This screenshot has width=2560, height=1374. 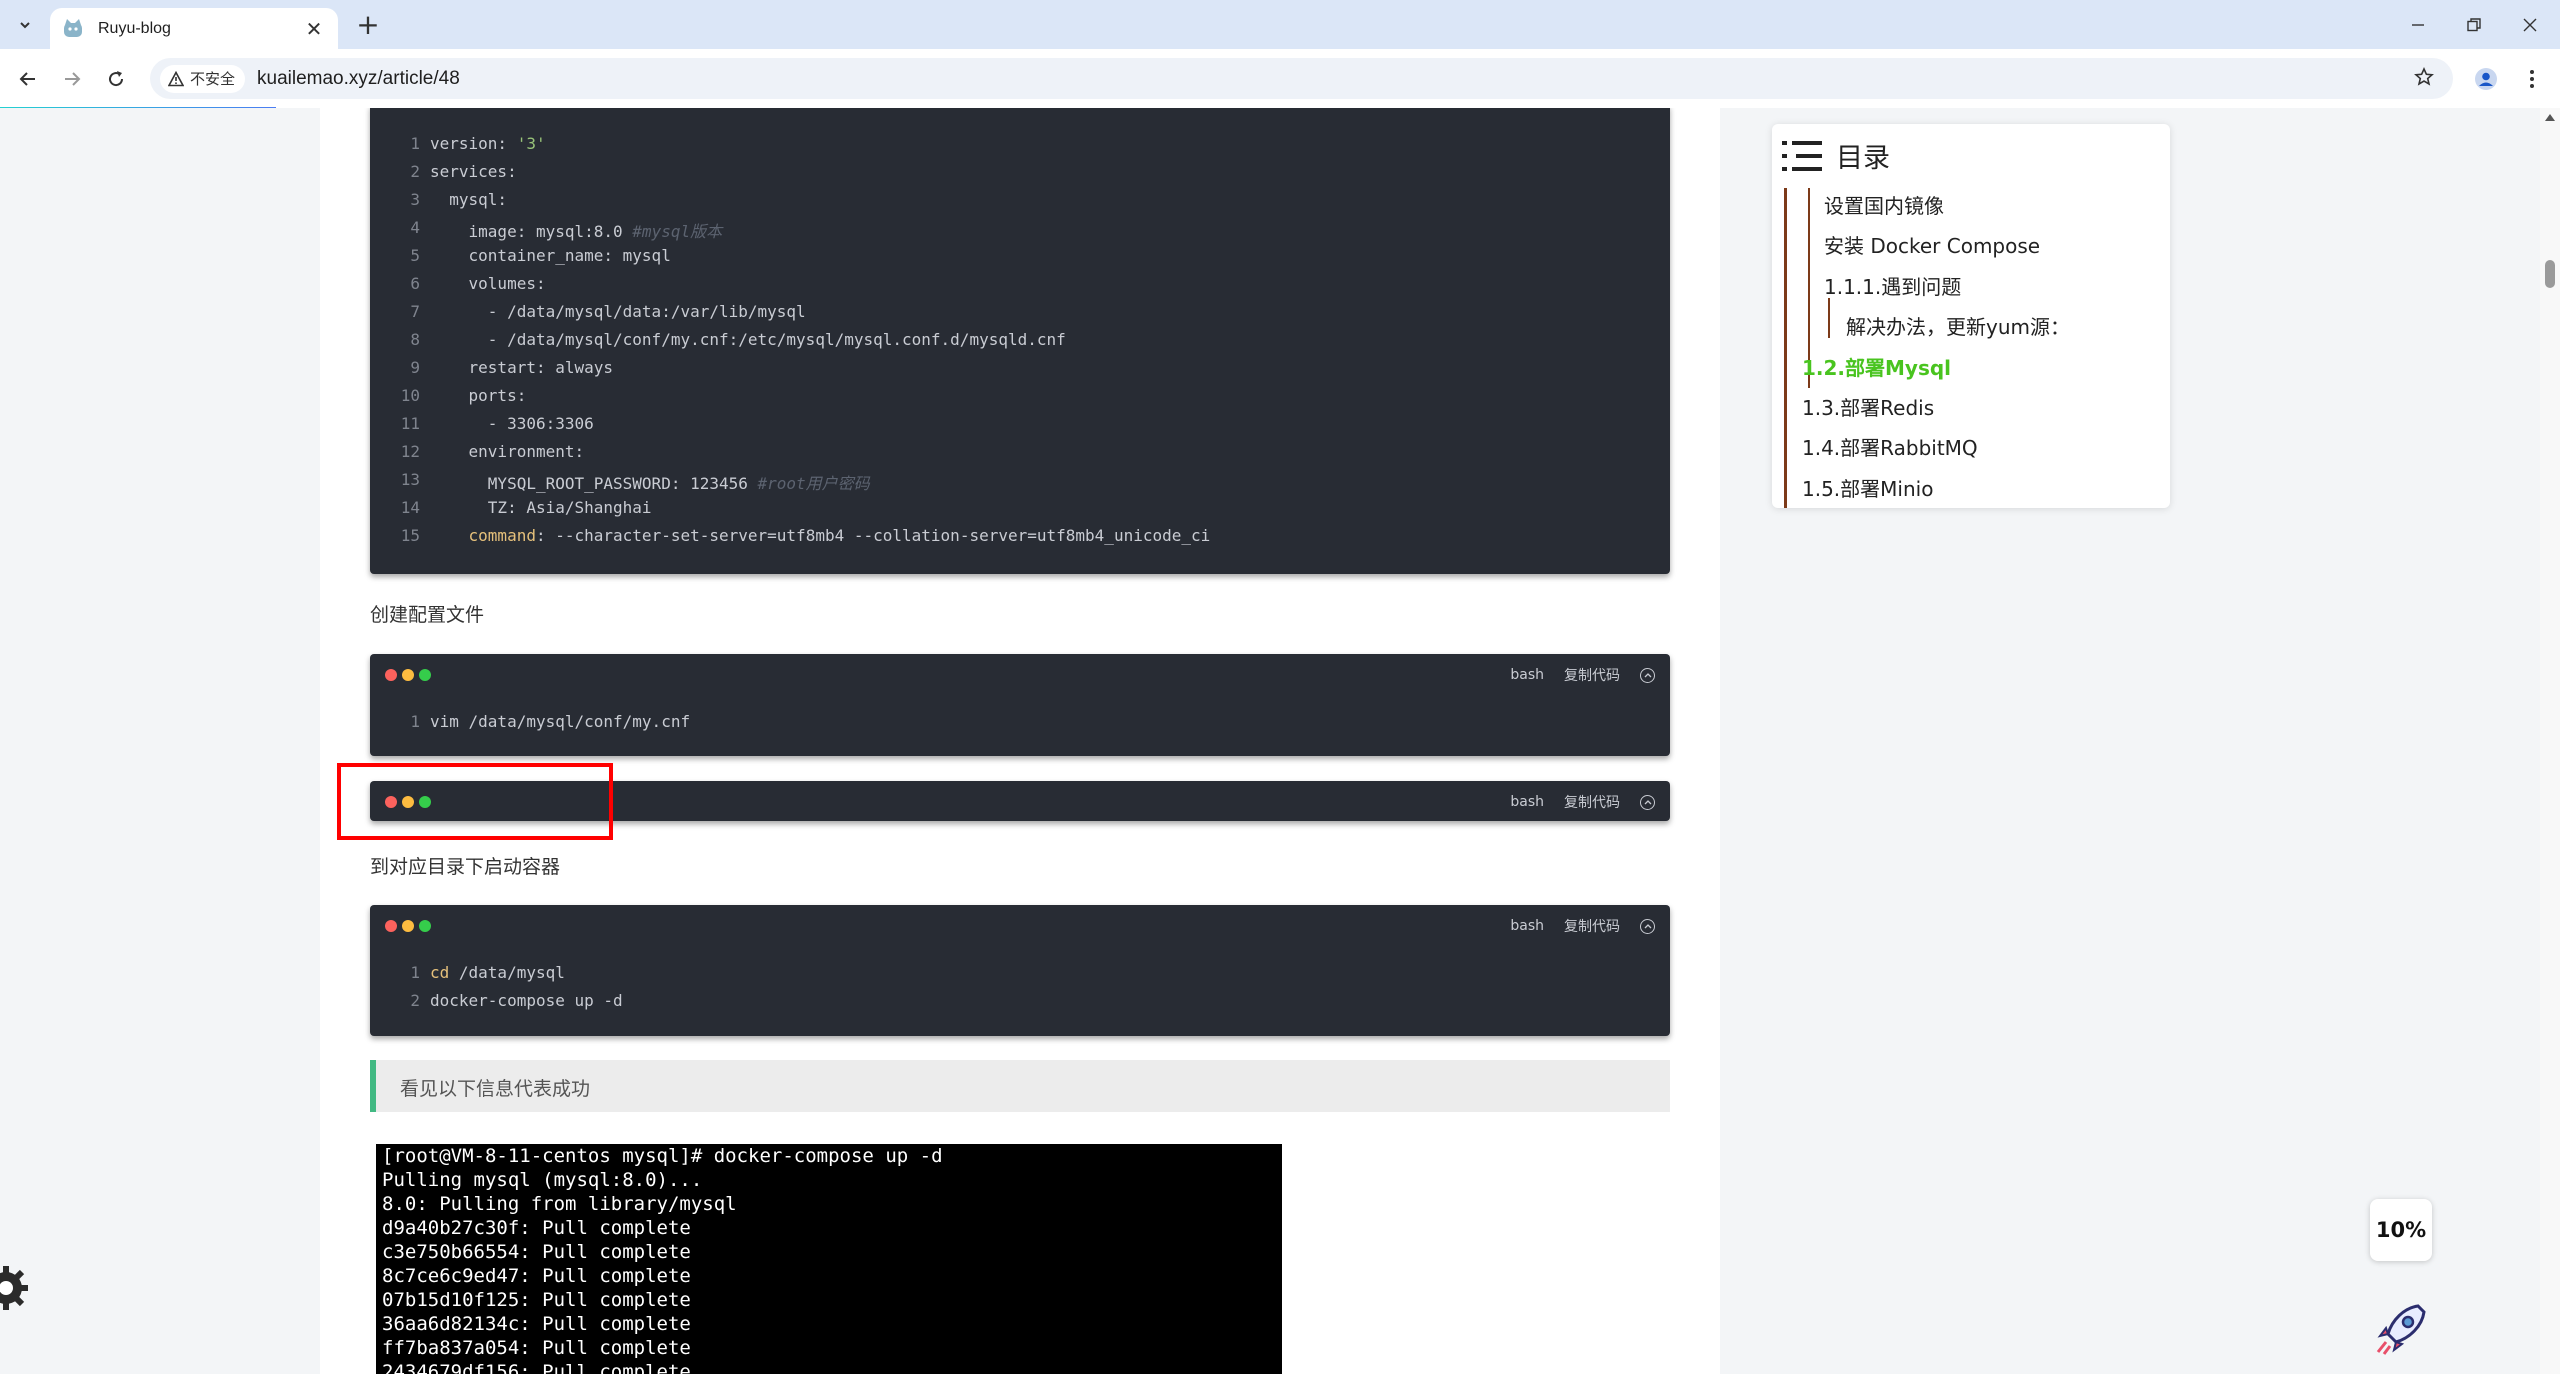 What do you see at coordinates (1867, 487) in the screenshot?
I see `toc-item: 1.5.部署Minio` at bounding box center [1867, 487].